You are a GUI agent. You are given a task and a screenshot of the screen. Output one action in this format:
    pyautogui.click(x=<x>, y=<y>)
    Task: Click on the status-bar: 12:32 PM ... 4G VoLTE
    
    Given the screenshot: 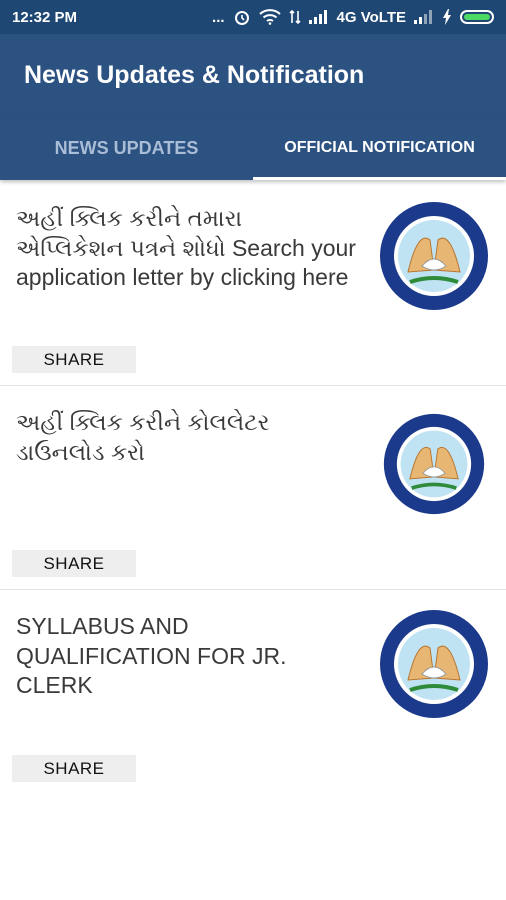 What is the action you would take?
    pyautogui.click(x=253, y=17)
    